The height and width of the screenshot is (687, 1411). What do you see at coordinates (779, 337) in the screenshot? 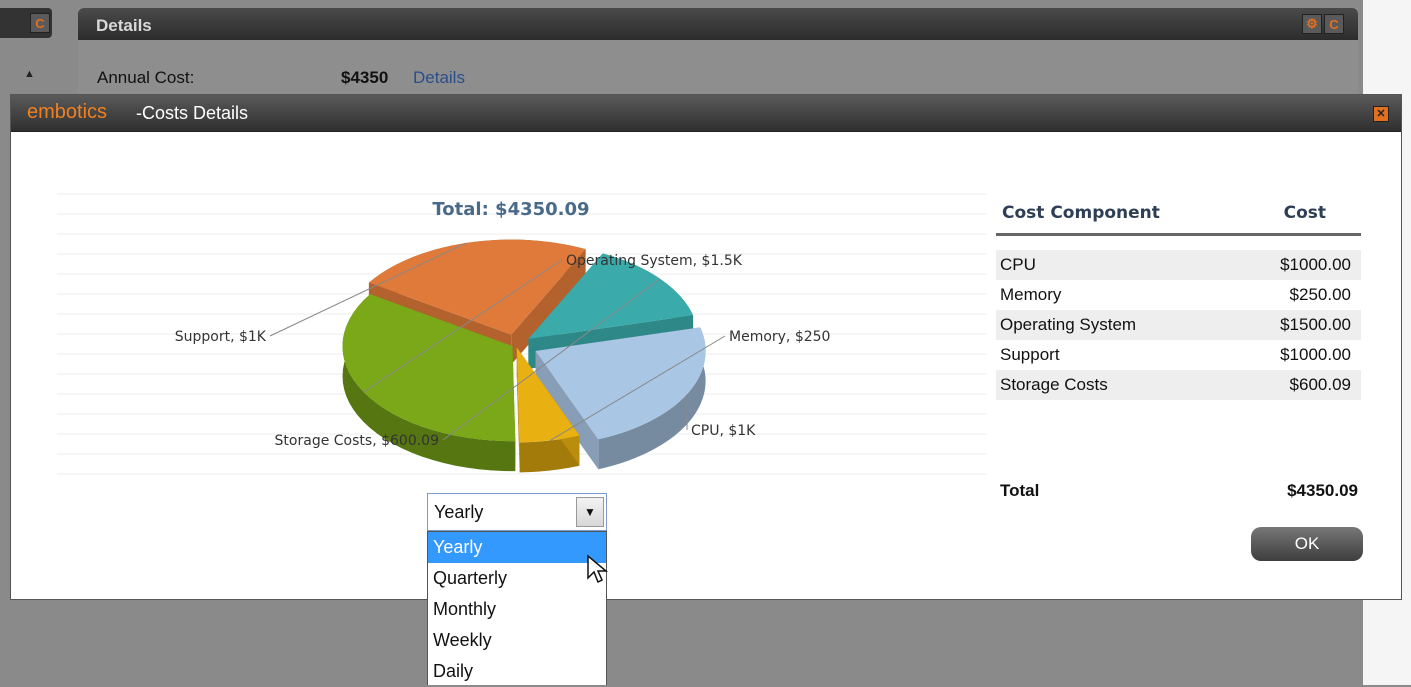
I see `slice-label: Memory, $250` at bounding box center [779, 337].